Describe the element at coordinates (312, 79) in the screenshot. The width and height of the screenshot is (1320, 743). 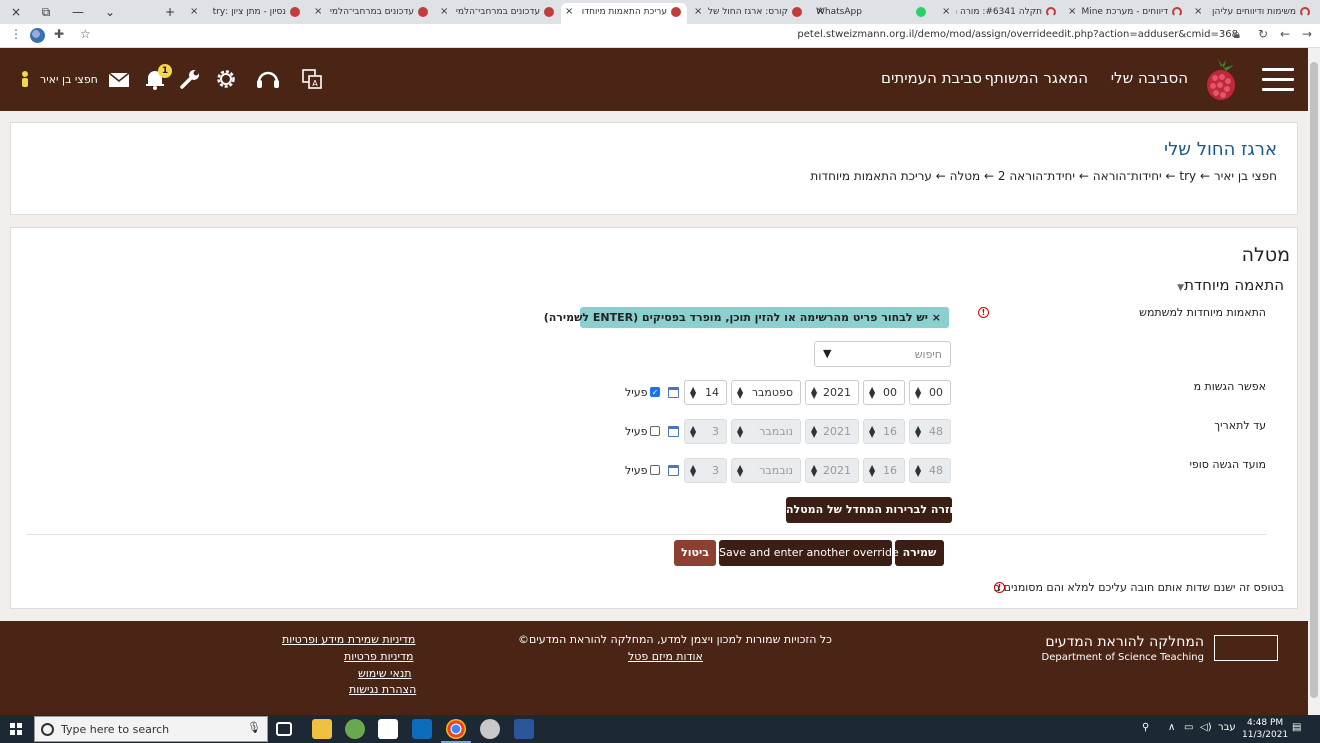
I see `translate-icon: A` at that location.